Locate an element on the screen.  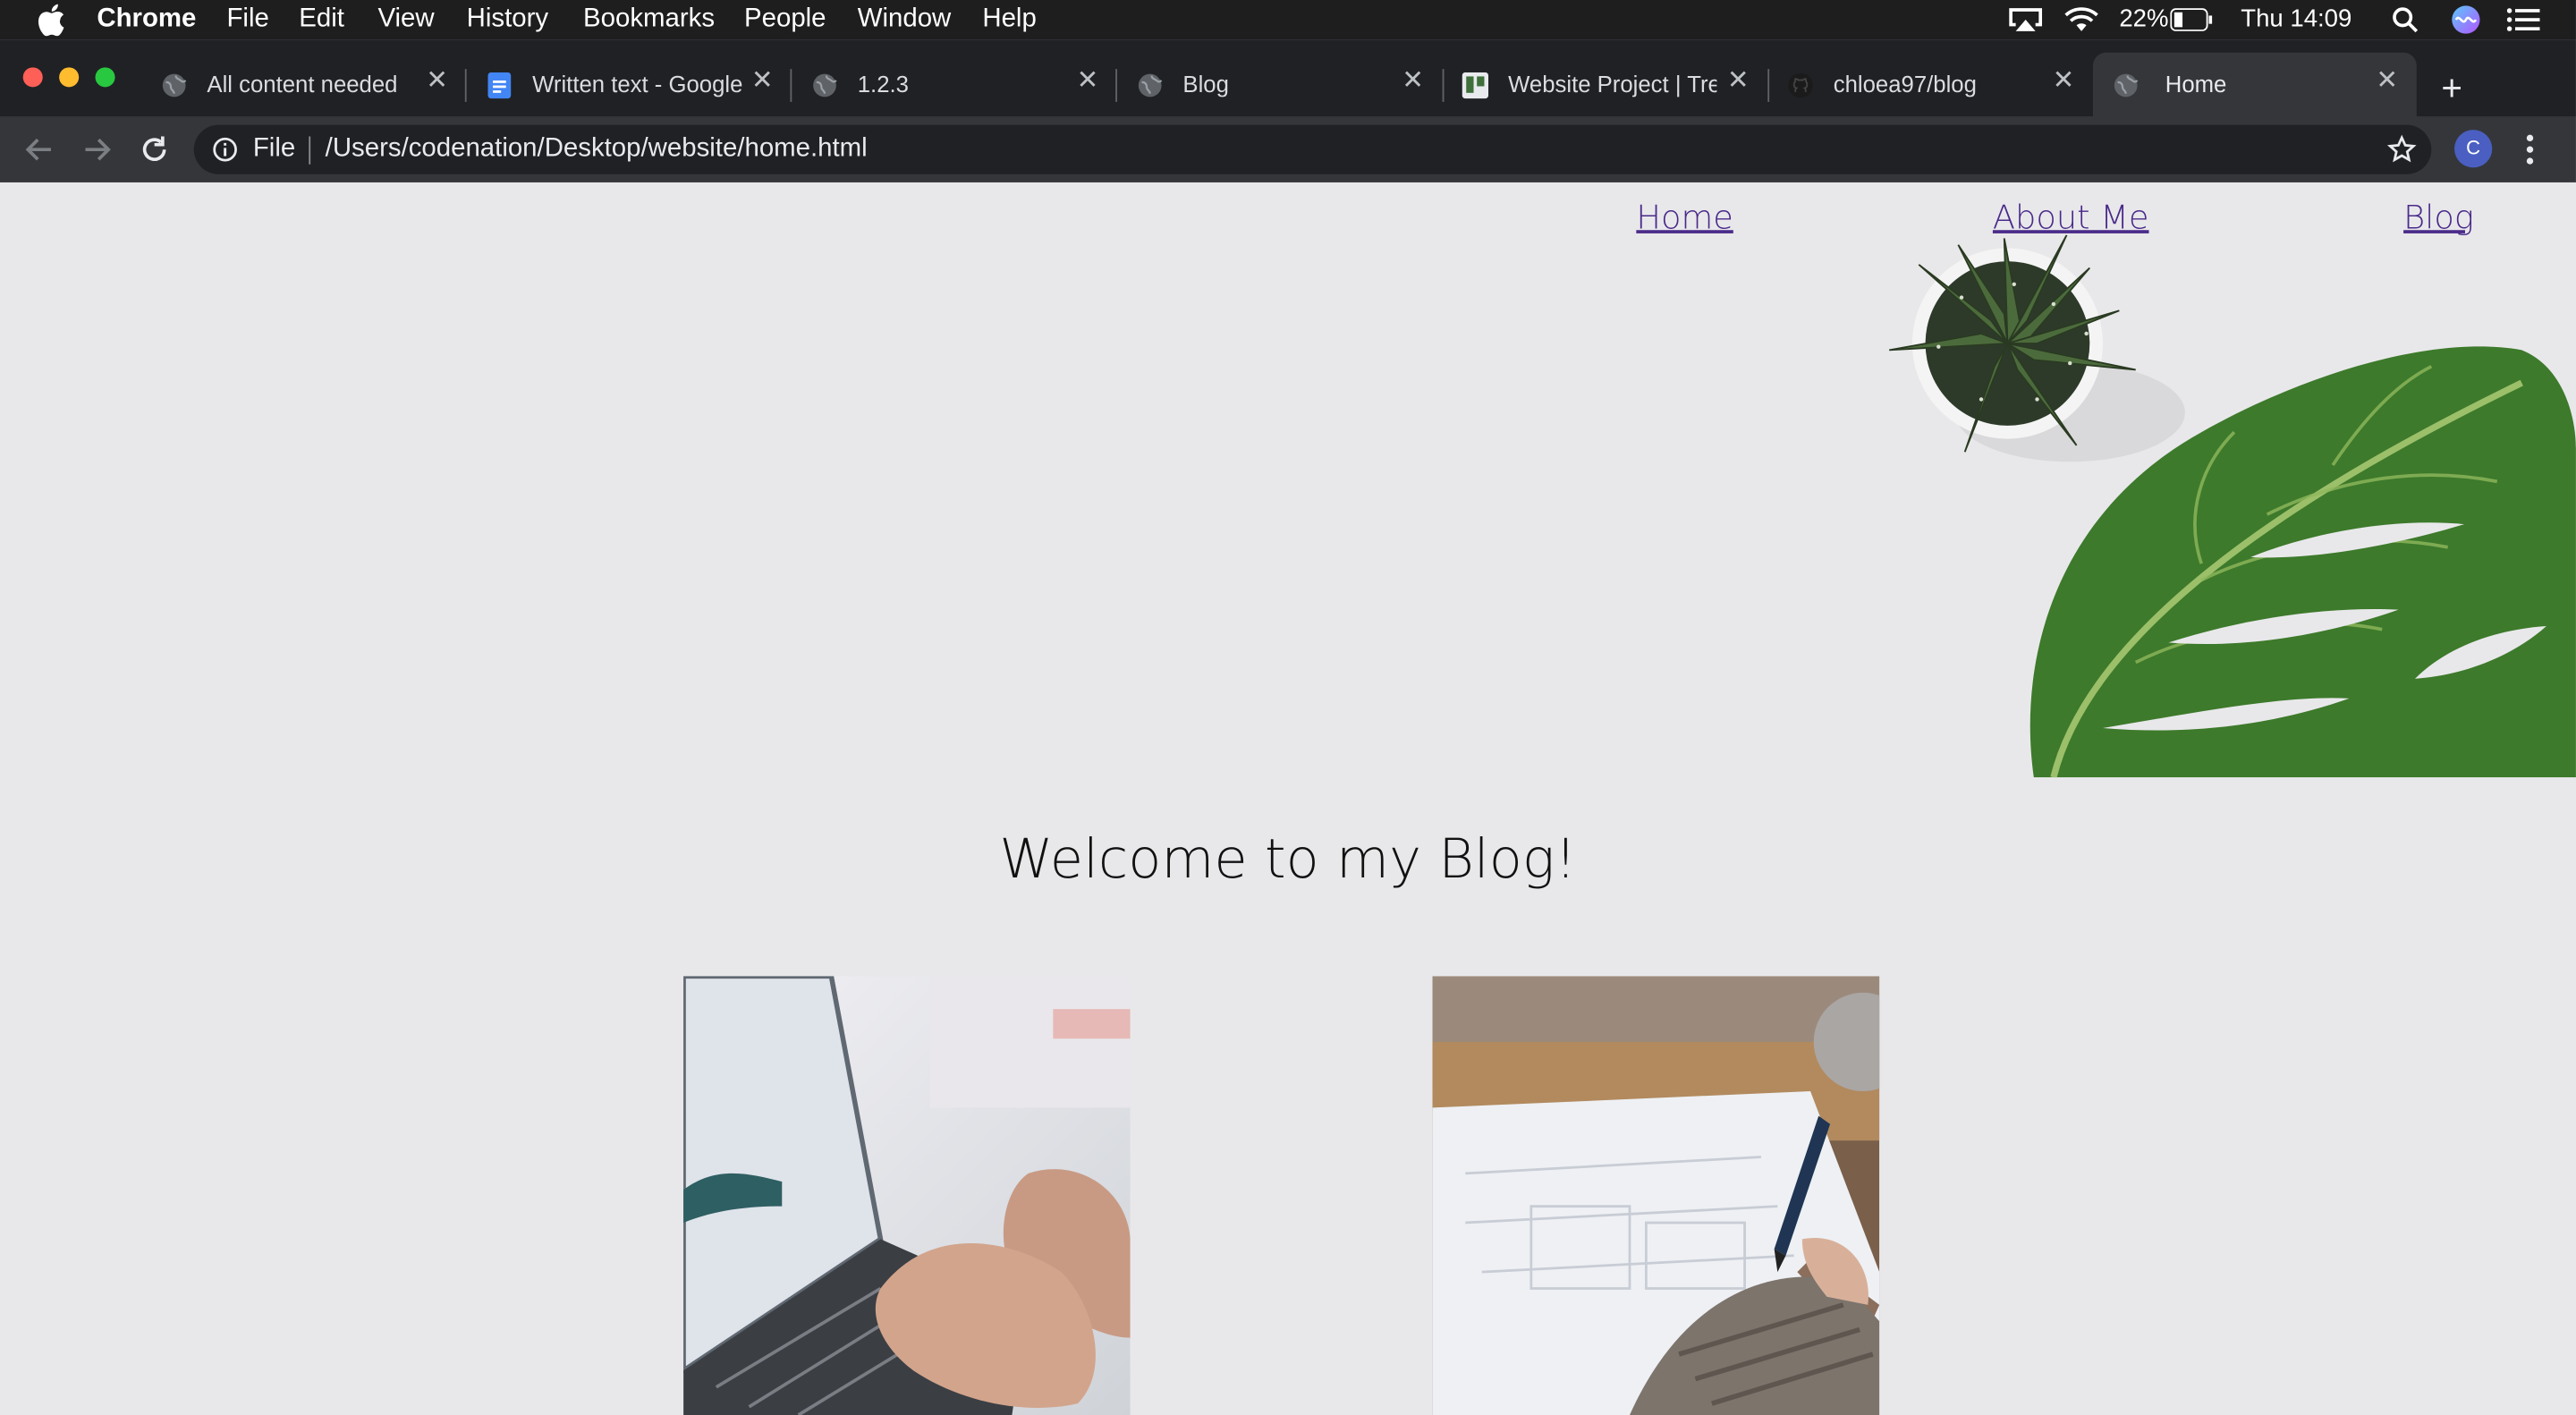
apple-logo-icon is located at coordinates (50, 21).